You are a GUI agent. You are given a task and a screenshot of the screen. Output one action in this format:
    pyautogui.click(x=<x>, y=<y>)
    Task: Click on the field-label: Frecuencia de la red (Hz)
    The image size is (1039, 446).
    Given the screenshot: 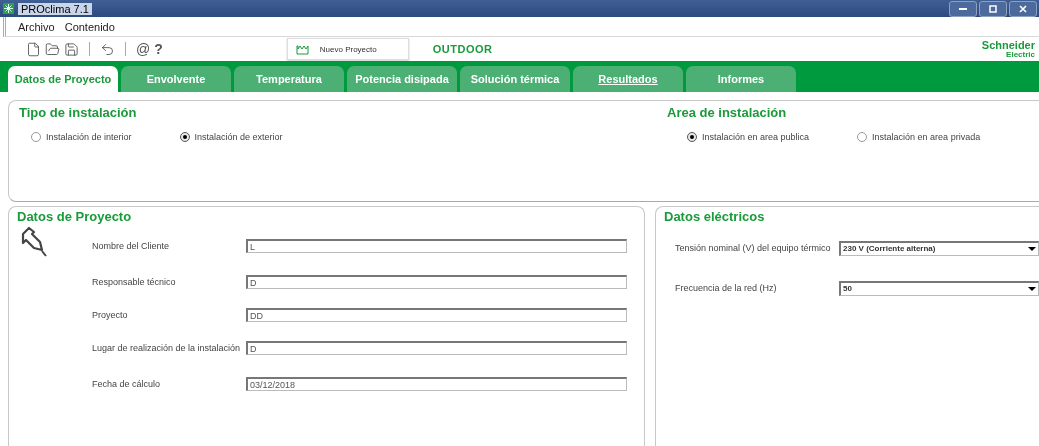 What is the action you would take?
    pyautogui.click(x=726, y=288)
    